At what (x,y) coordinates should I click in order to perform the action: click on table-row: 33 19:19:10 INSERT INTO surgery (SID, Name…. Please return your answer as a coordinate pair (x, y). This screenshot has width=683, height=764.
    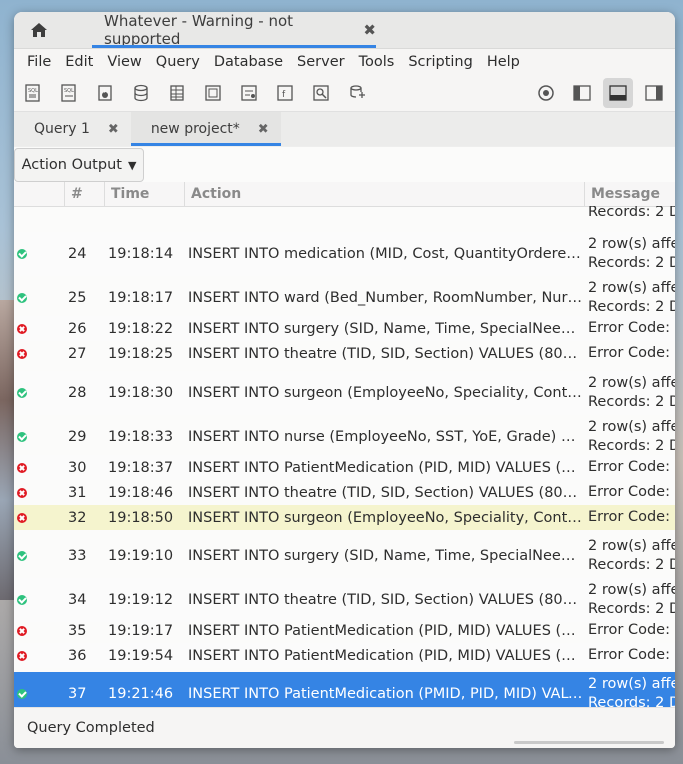
    Looking at the image, I should click on (344, 556).